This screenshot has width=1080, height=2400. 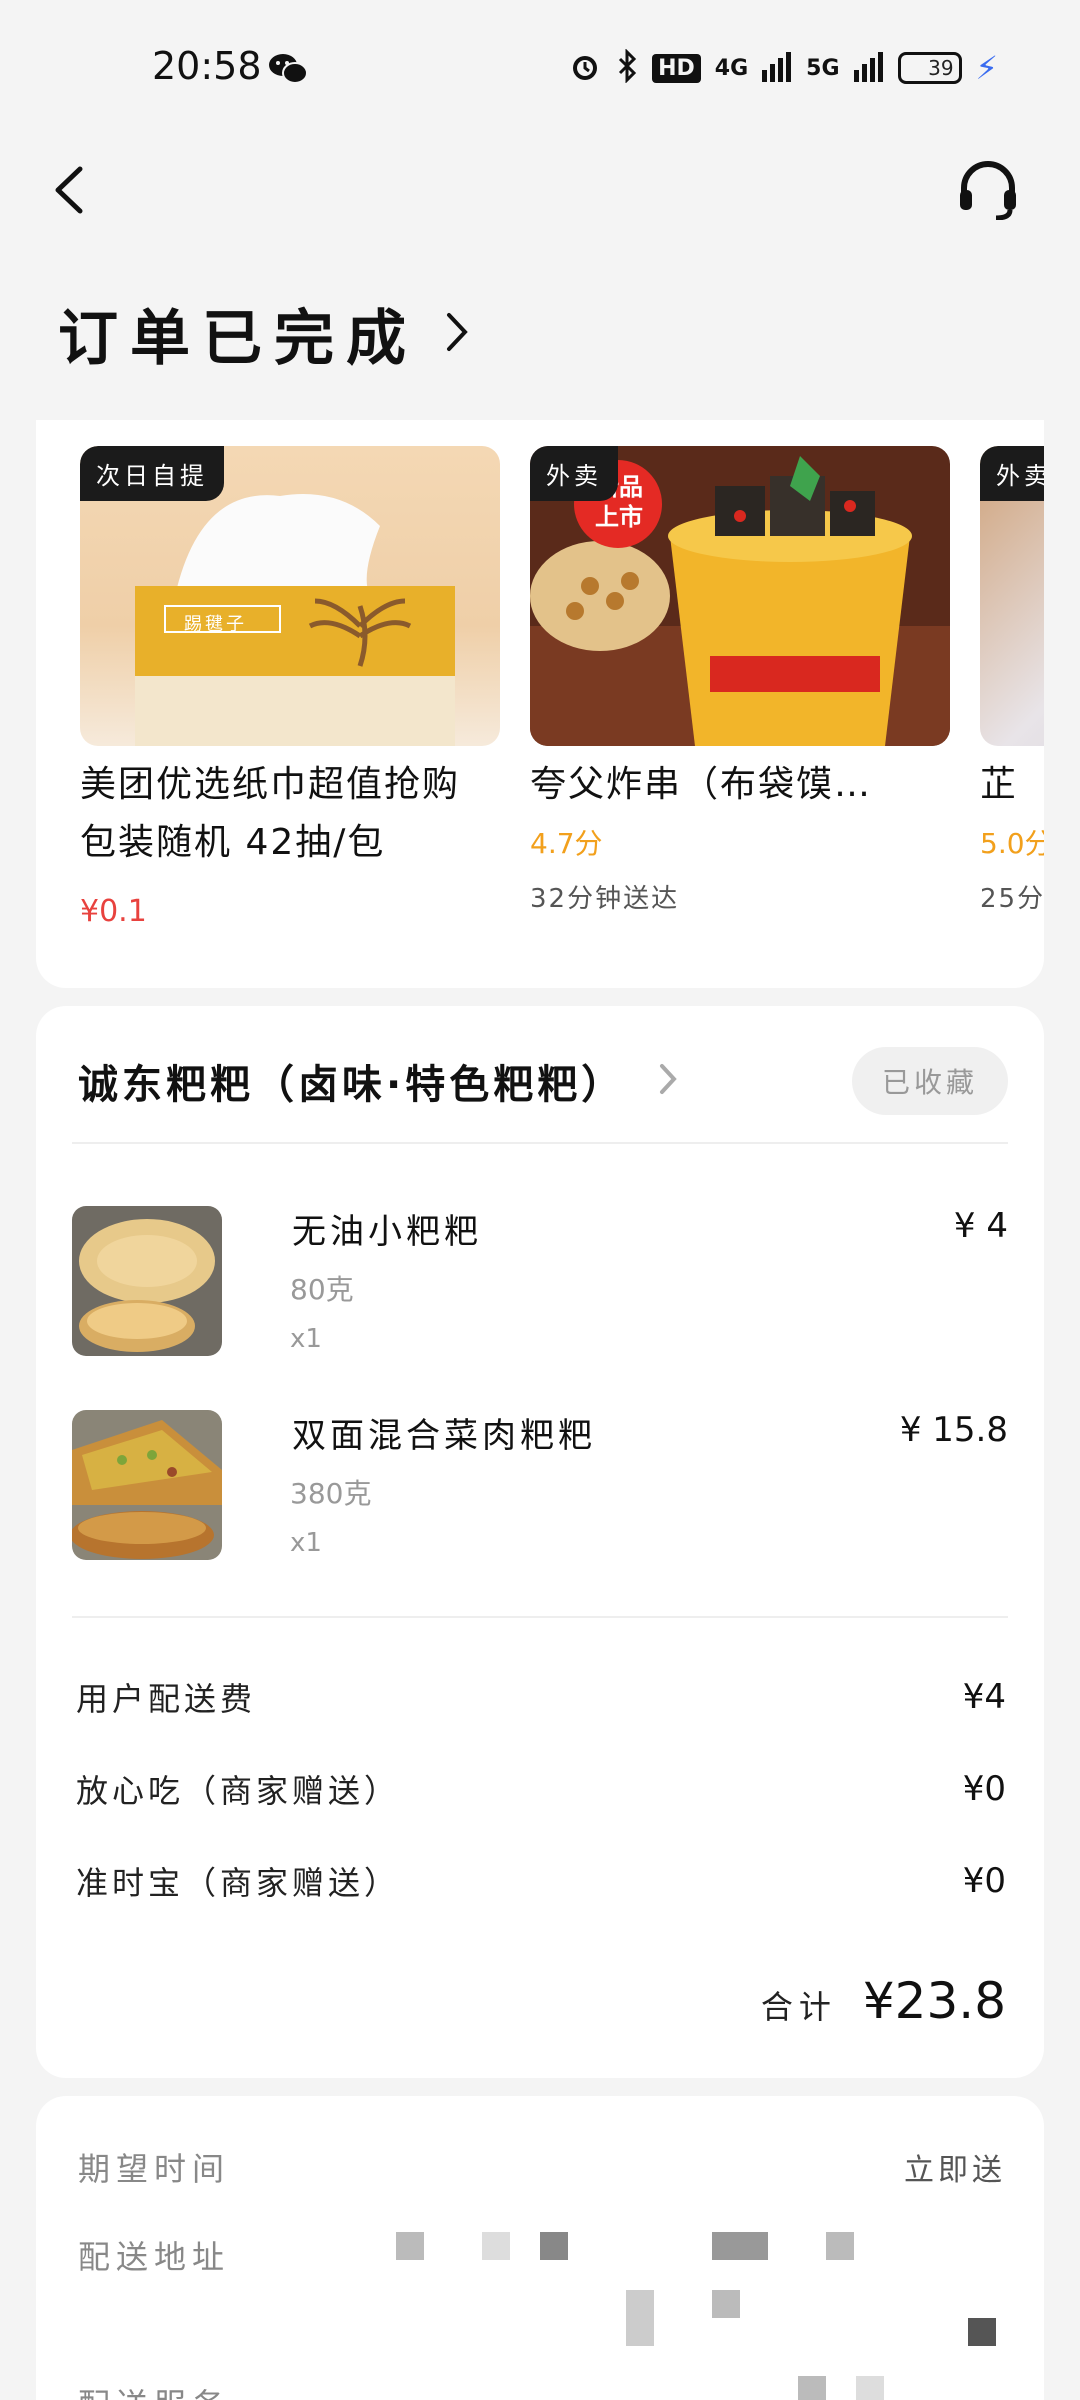 I want to click on product-rating: 4.7分, so click(x=566, y=843).